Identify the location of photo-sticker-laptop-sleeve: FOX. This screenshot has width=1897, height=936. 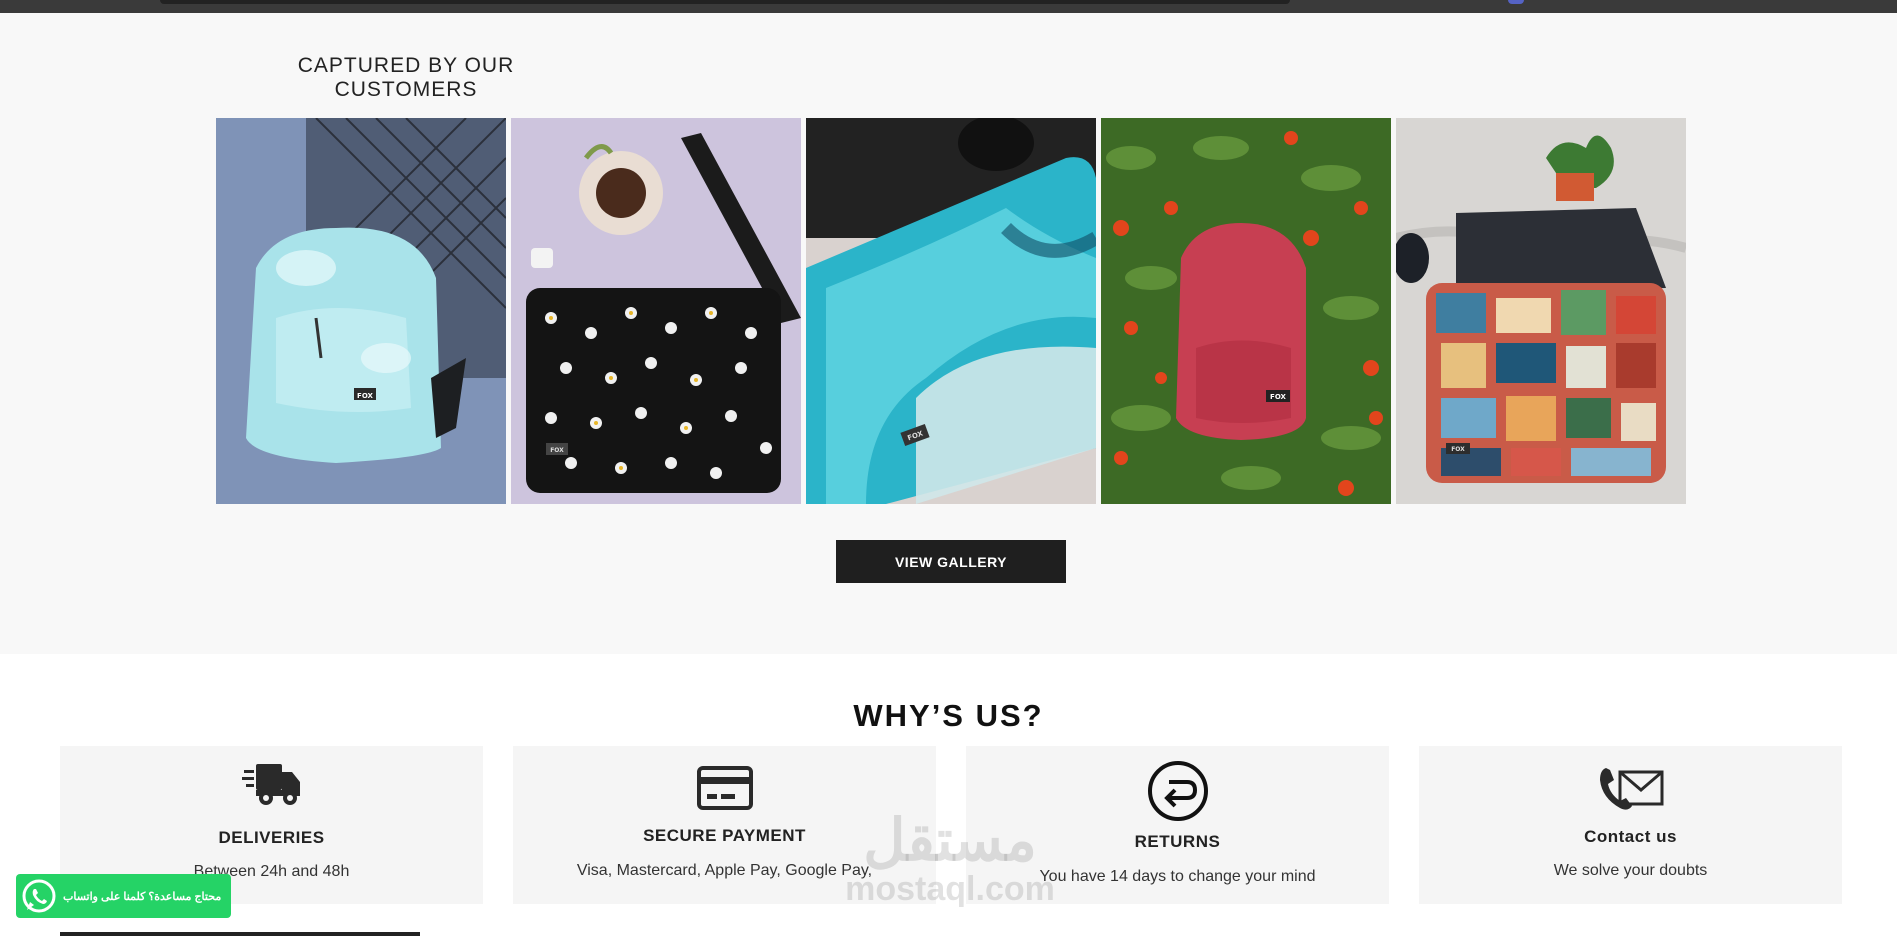
(1541, 311).